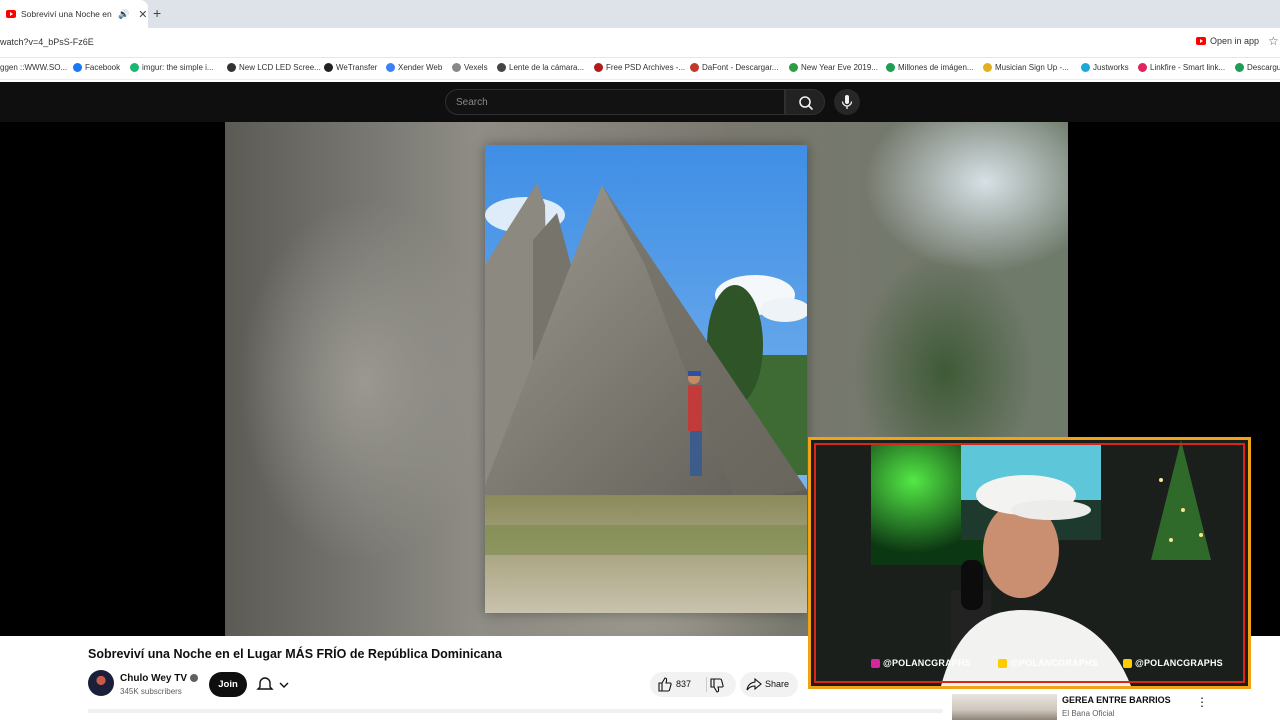 The height and width of the screenshot is (720, 1280). Describe the element at coordinates (1004, 707) in the screenshot. I see `recommended-thumbnail` at that location.